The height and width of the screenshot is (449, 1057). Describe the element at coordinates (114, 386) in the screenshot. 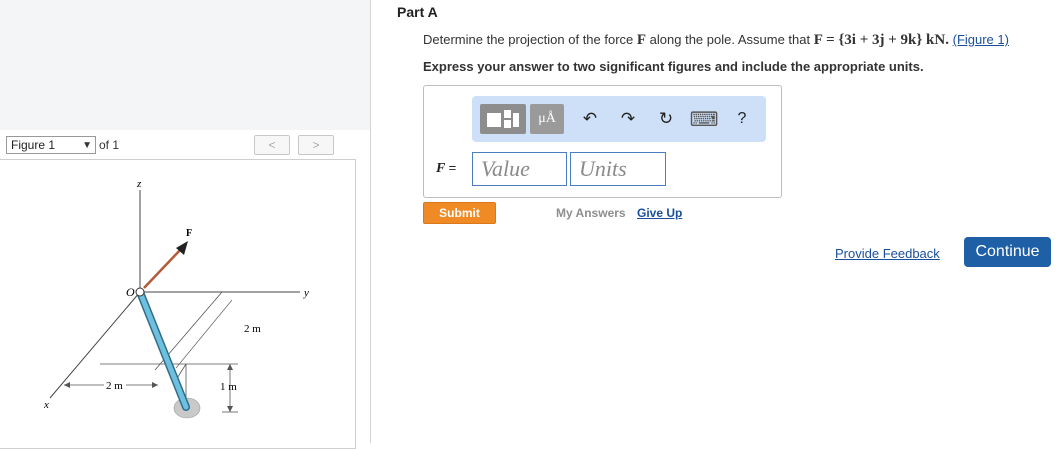

I see `dimension-2m-left-label: 2 m` at that location.